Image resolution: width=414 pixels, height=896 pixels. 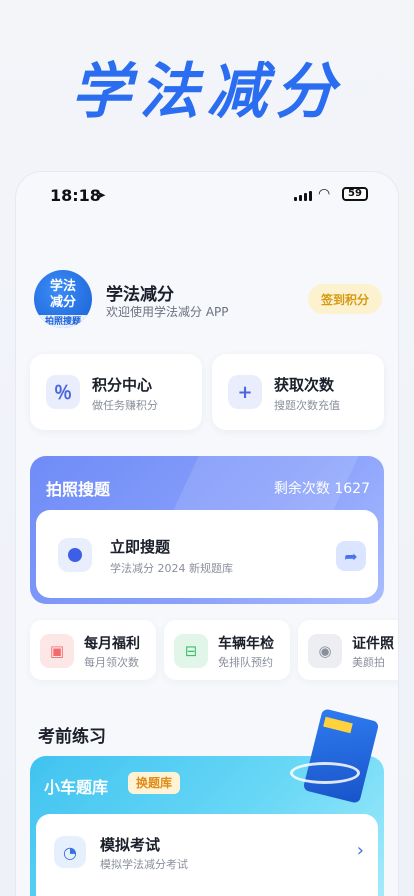 I want to click on status-time: 18:18, so click(x=75, y=195).